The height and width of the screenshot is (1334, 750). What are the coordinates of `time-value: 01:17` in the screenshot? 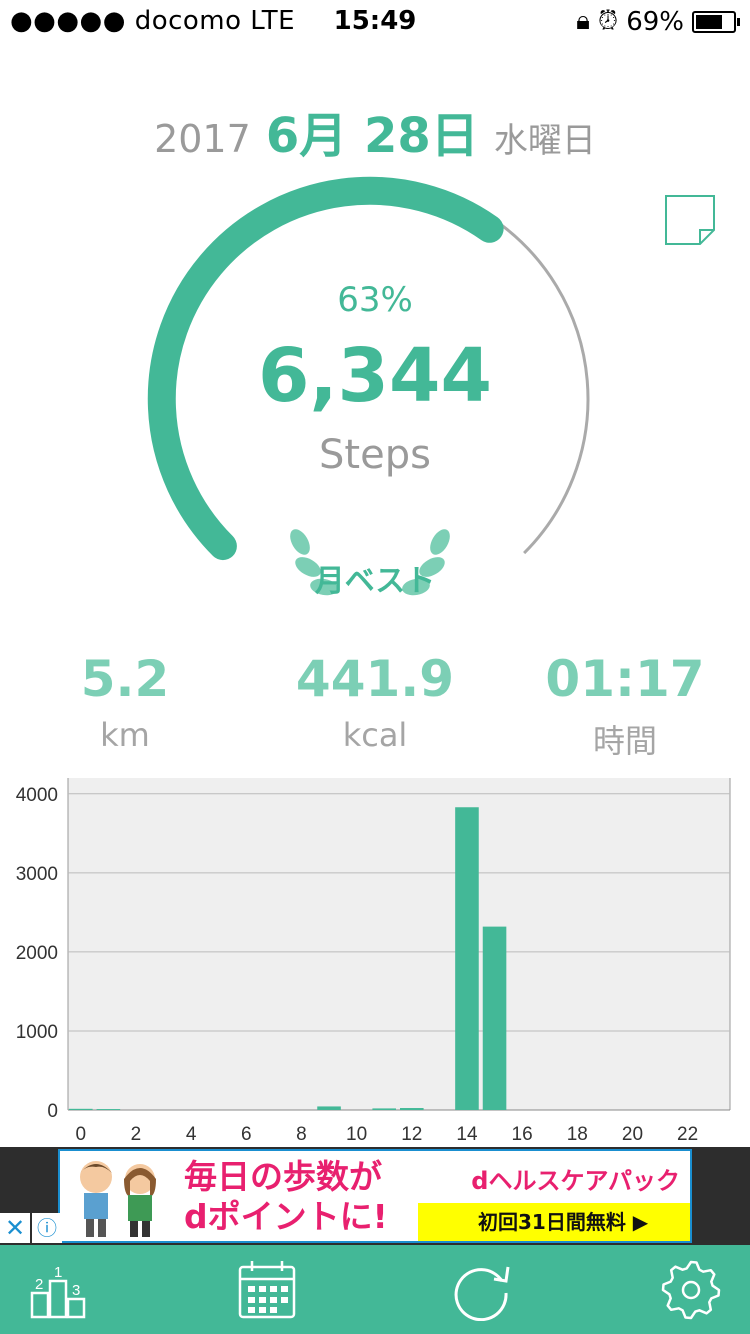 It's located at (625, 679).